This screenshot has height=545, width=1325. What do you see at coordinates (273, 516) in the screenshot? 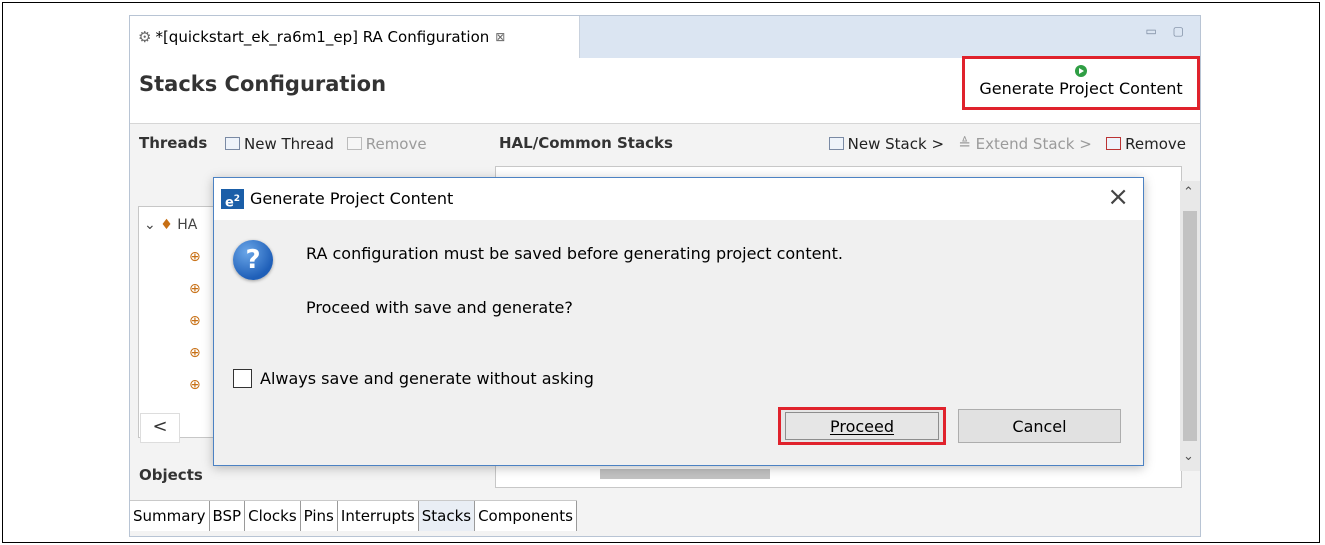
I see `tab-clocks: Clocks` at bounding box center [273, 516].